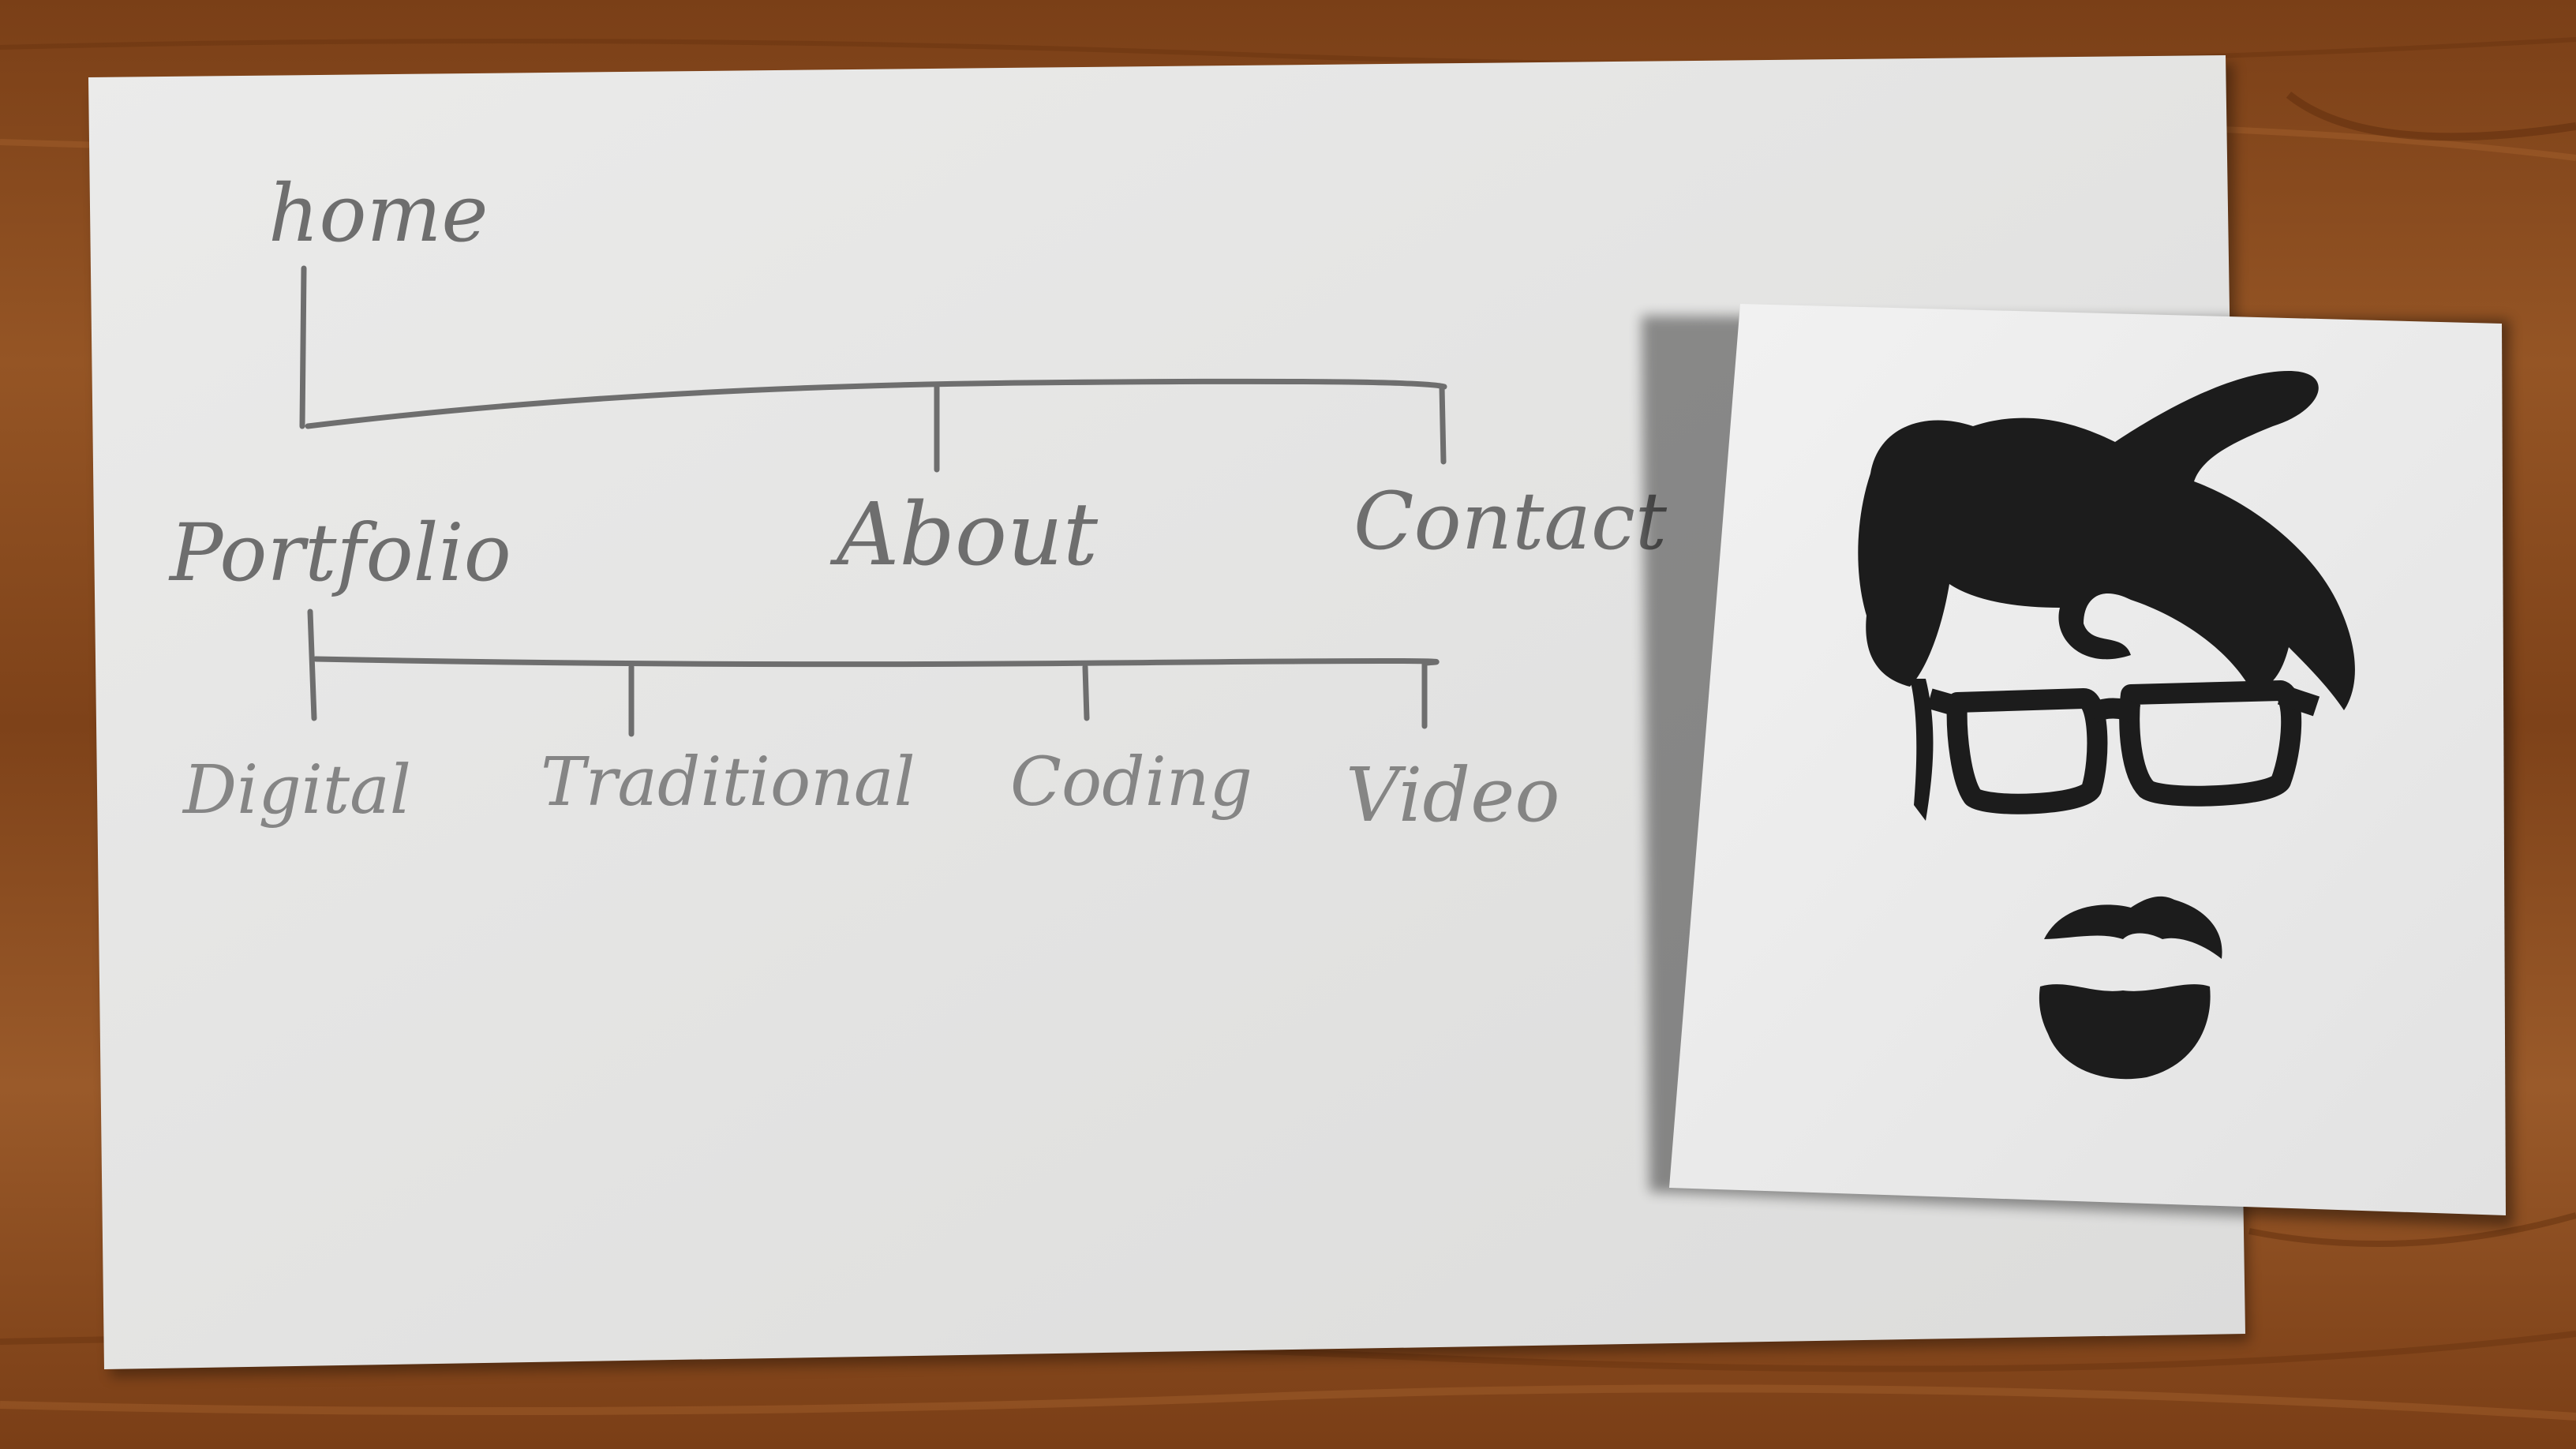 The height and width of the screenshot is (1449, 2576). What do you see at coordinates (339, 553) in the screenshot?
I see `node-portfolio: Portfolio` at bounding box center [339, 553].